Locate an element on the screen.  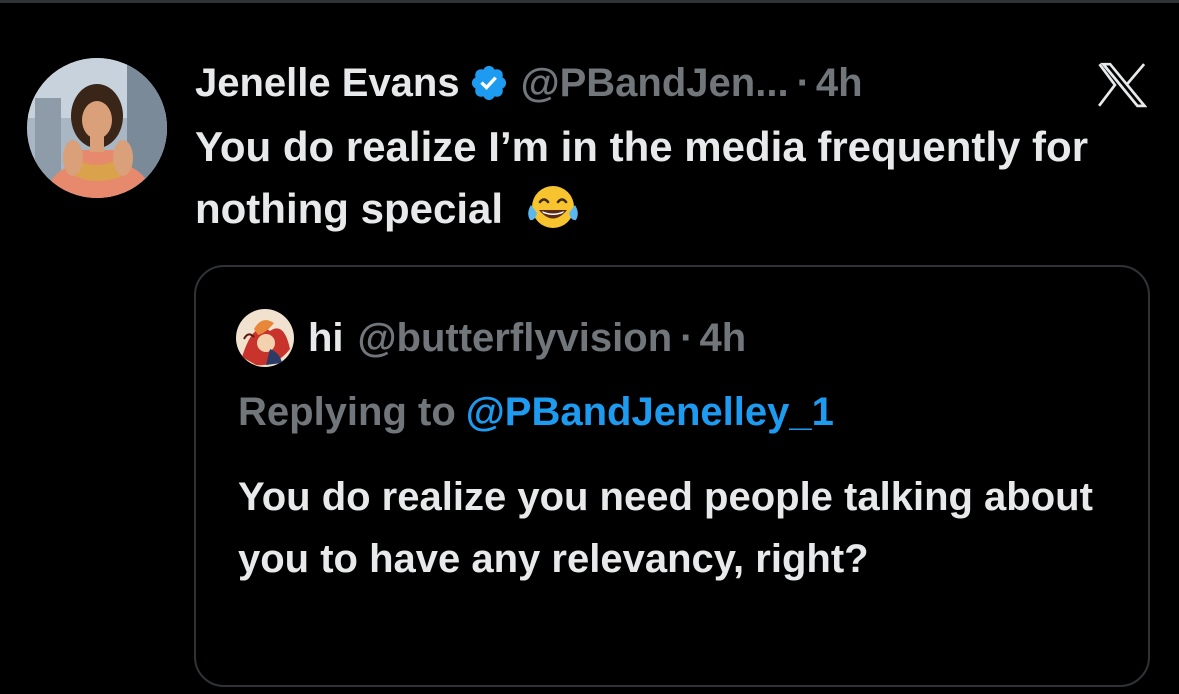
face-with-tears-of-joy-icon is located at coordinates (552, 207).